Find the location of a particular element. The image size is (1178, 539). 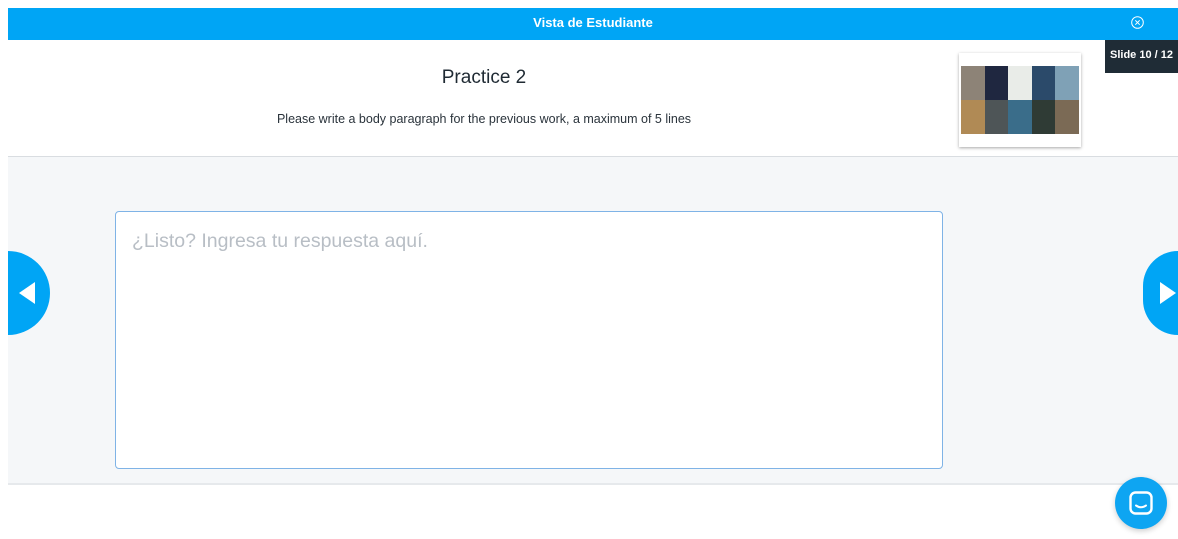

top-bar: Vista de Estudiante is located at coordinates (593, 24).